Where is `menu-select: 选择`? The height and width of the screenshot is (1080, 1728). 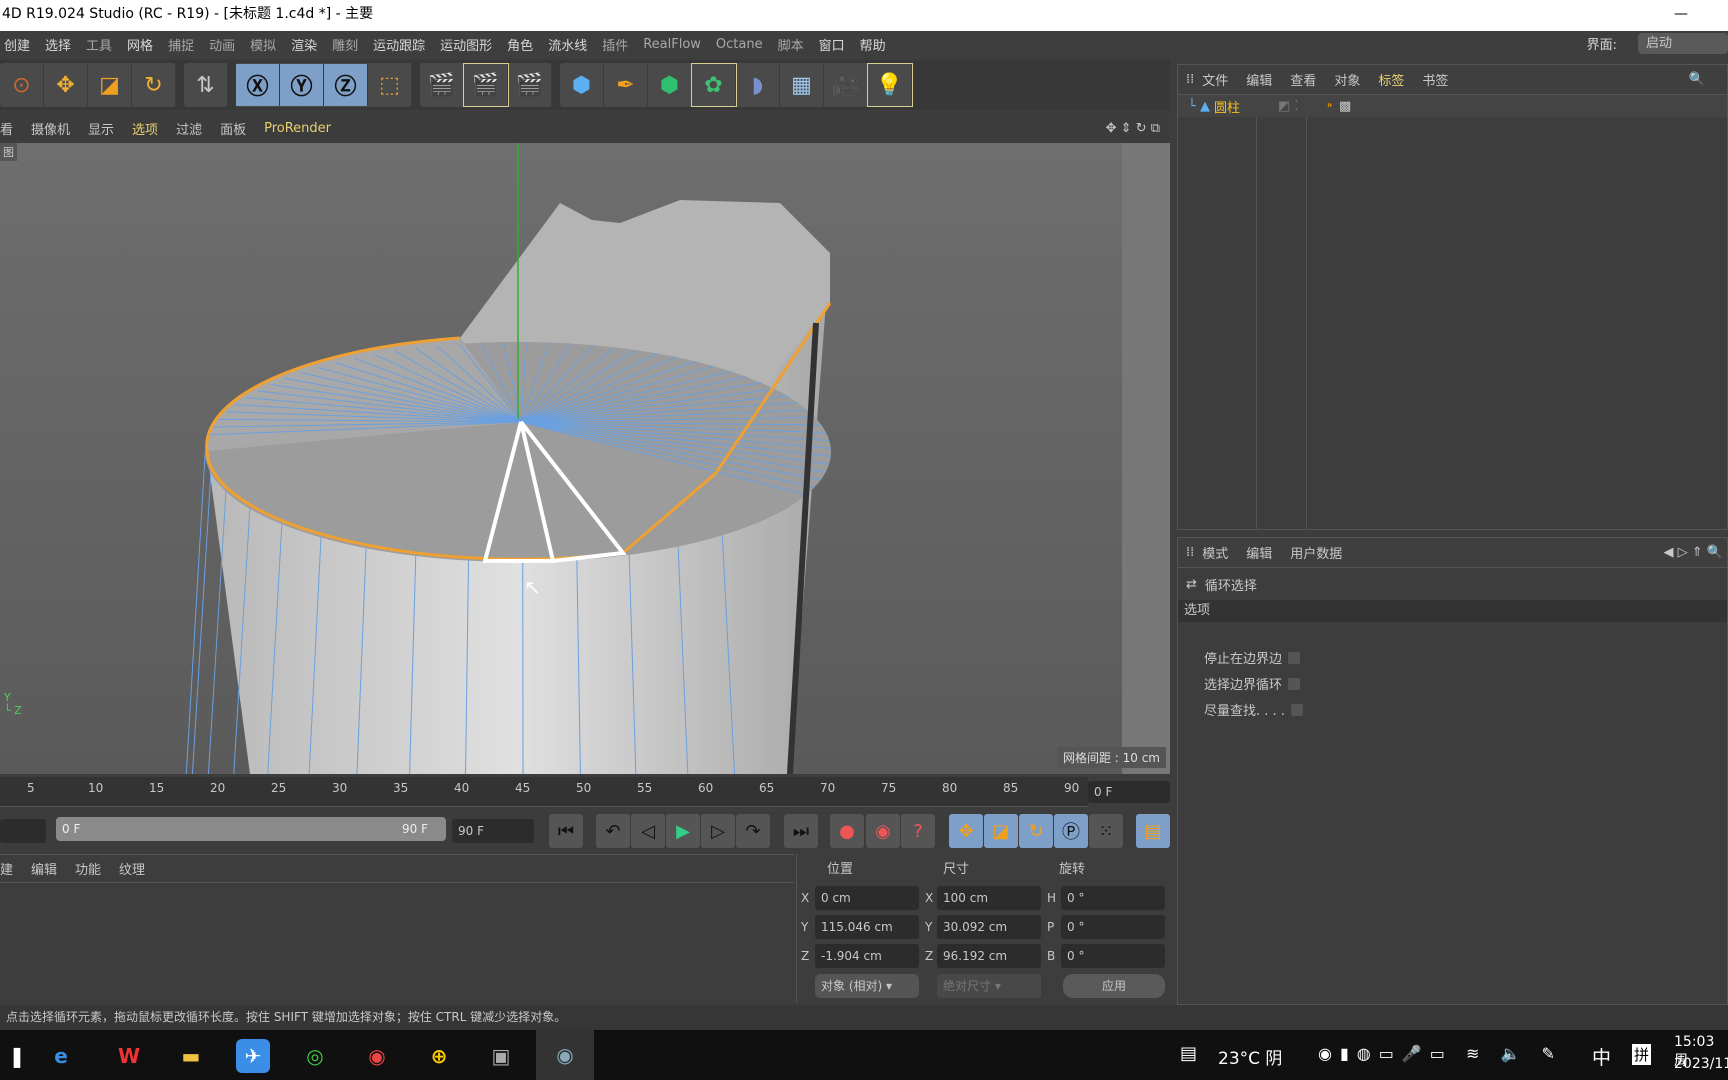
menu-select: 选择 is located at coordinates (58, 44).